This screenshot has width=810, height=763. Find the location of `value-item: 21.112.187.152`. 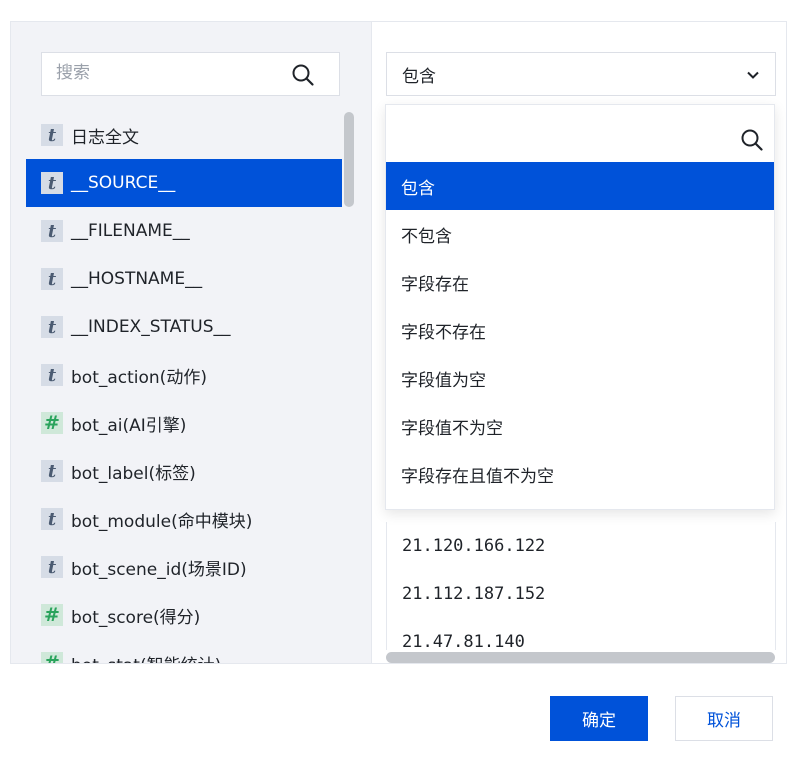

value-item: 21.112.187.152 is located at coordinates (581, 594).